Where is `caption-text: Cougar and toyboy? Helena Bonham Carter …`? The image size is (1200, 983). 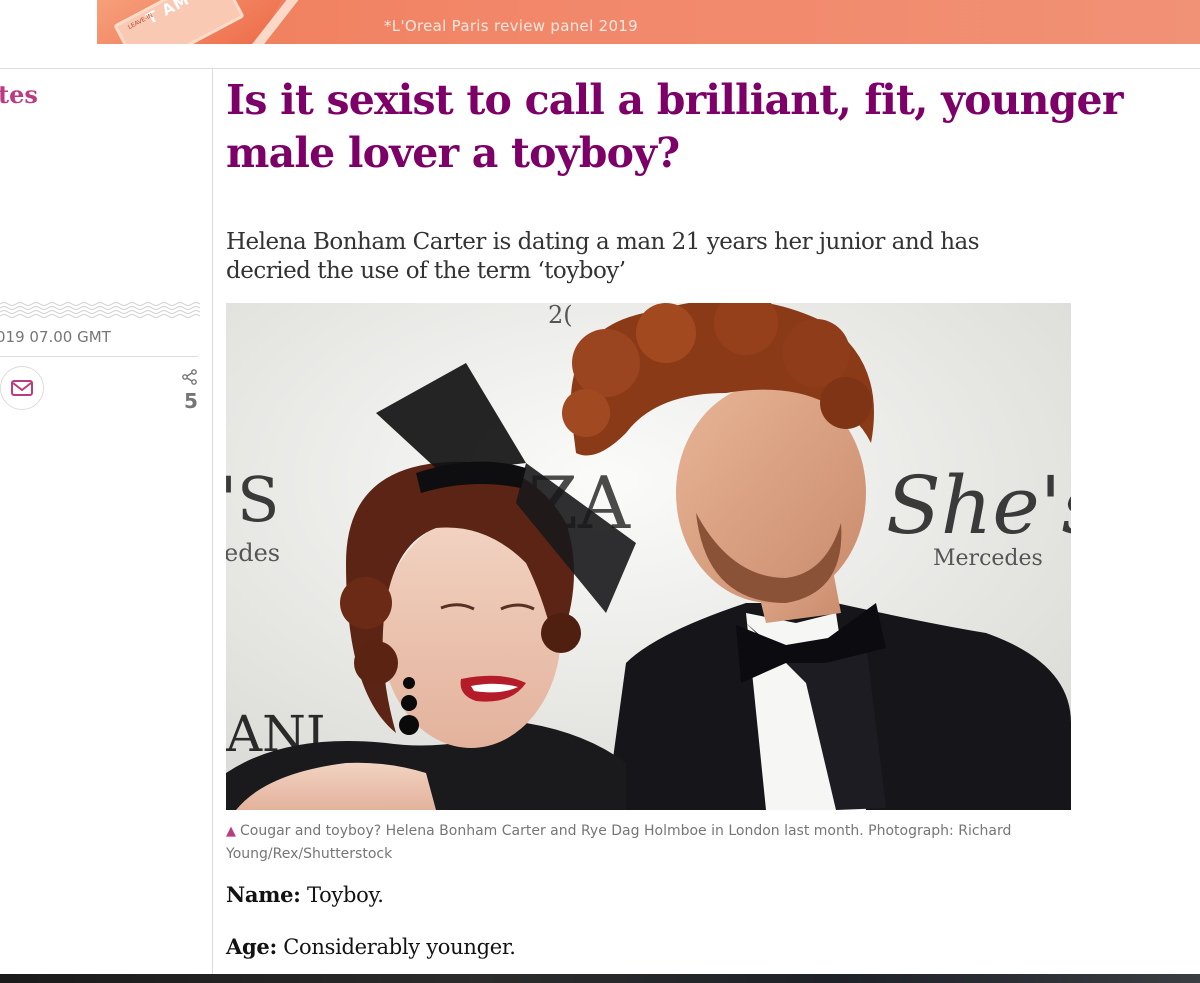
caption-text: Cougar and toyboy? Helena Bonham Carter … is located at coordinates (619, 842).